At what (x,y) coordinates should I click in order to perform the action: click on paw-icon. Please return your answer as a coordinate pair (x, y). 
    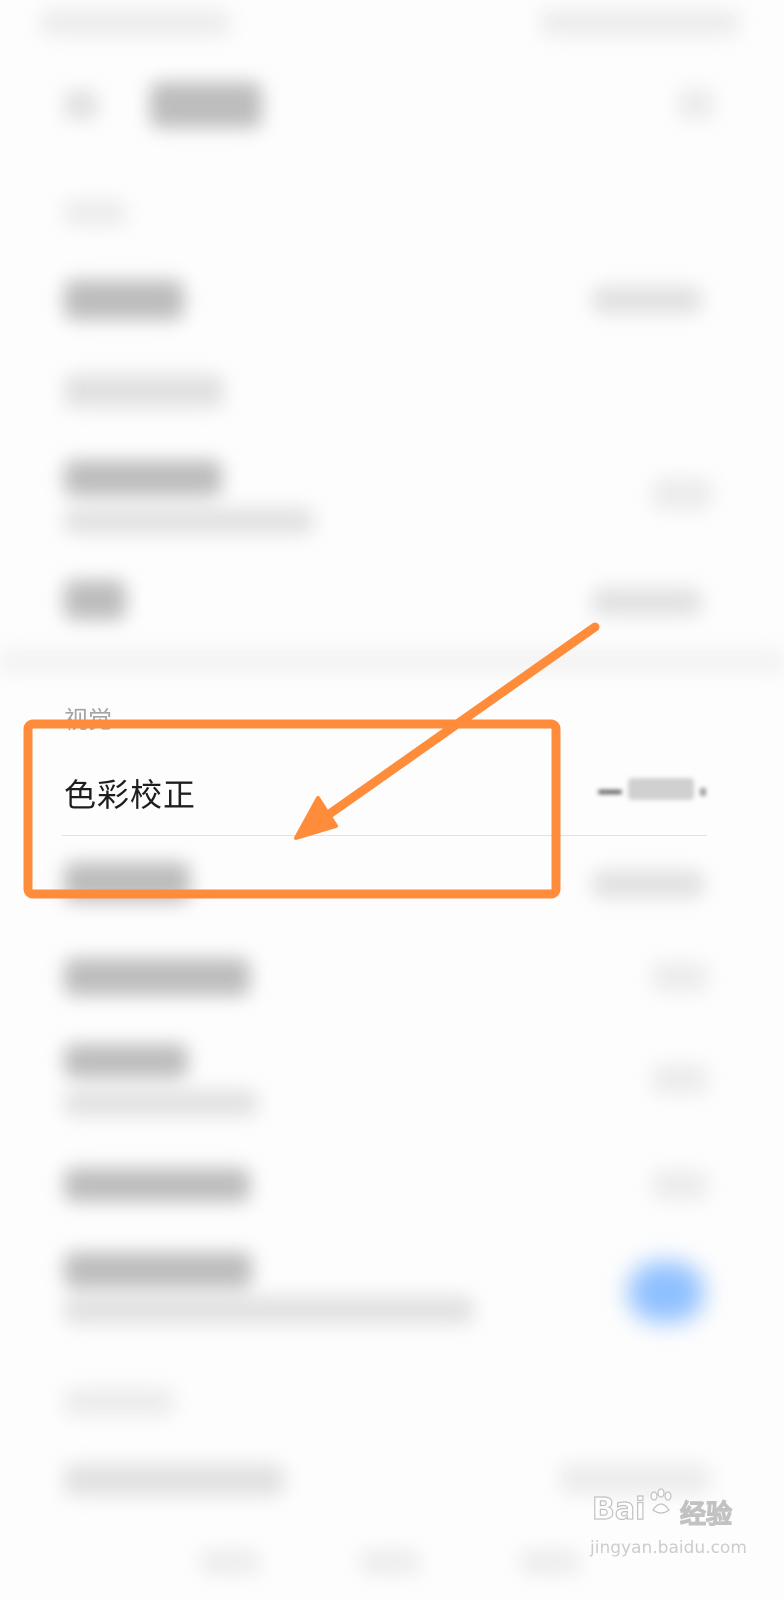
    Looking at the image, I should click on (661, 1501).